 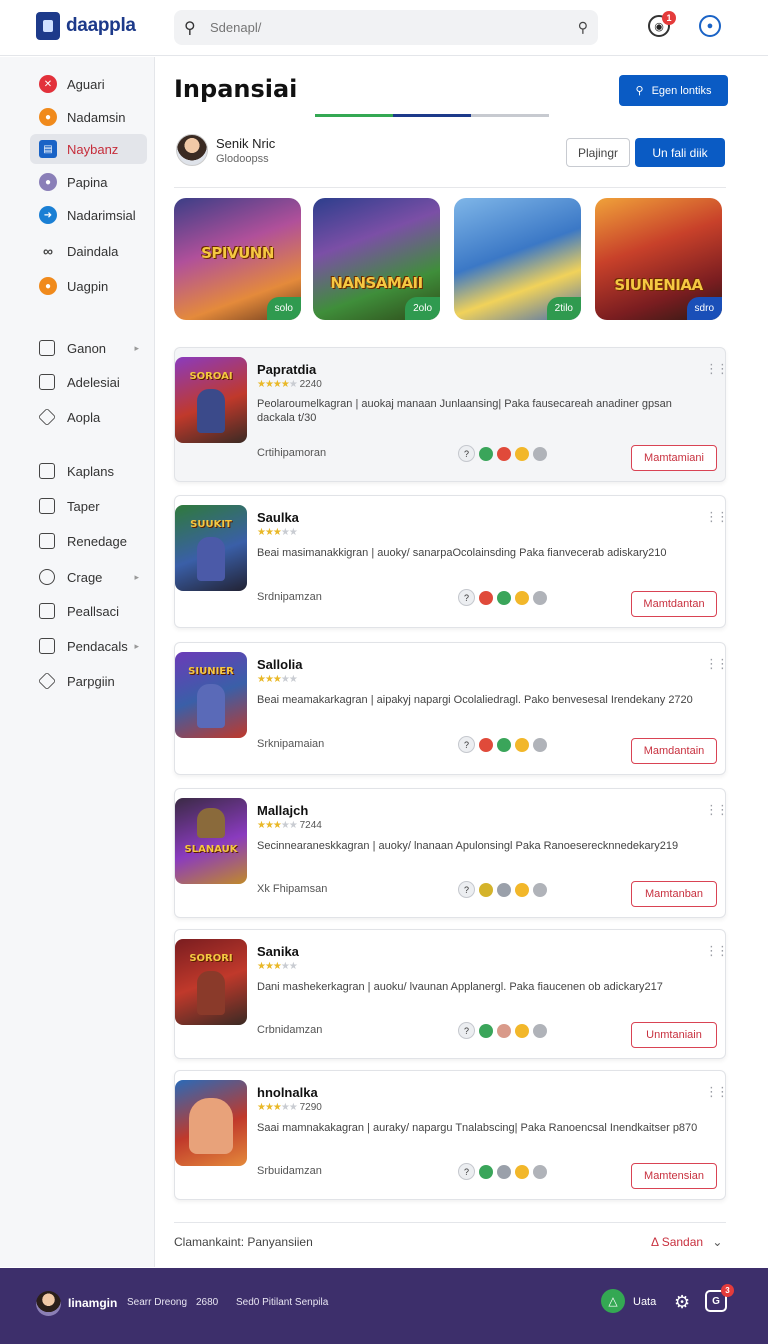 What do you see at coordinates (278, 951) in the screenshot?
I see `game-title: Sanika` at bounding box center [278, 951].